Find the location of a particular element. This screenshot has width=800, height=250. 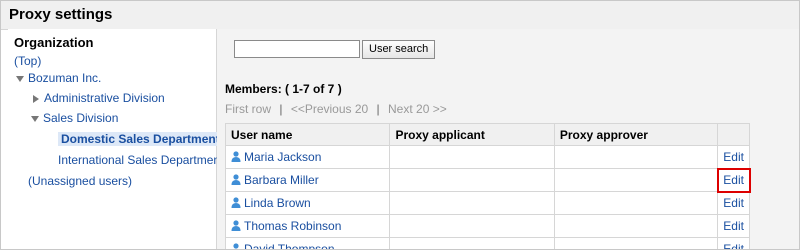

pager: First row | <<Previous 20 | Next 20 >> is located at coordinates (336, 109).